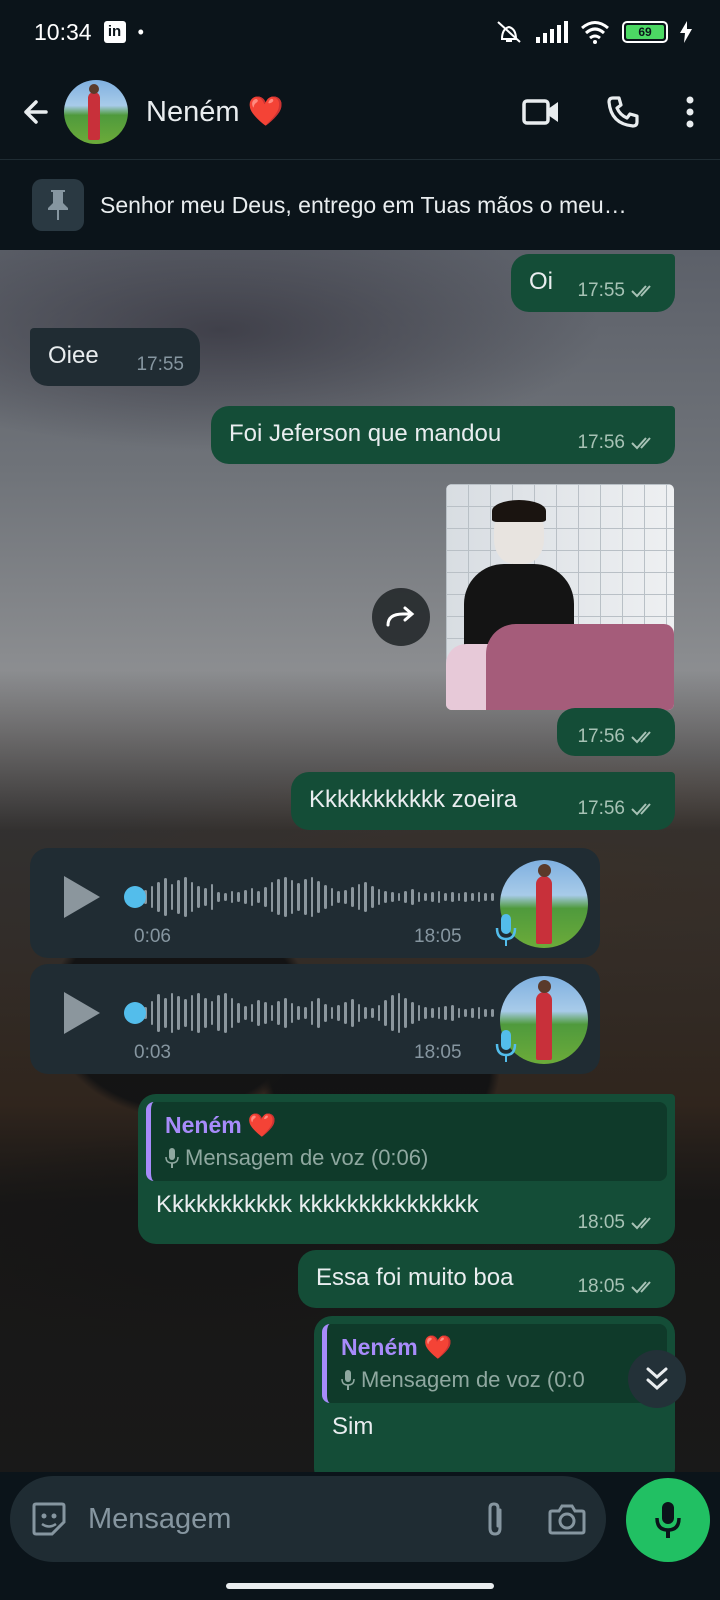 The height and width of the screenshot is (1600, 720). I want to click on voice-message: 0:06 18:05, so click(315, 903).